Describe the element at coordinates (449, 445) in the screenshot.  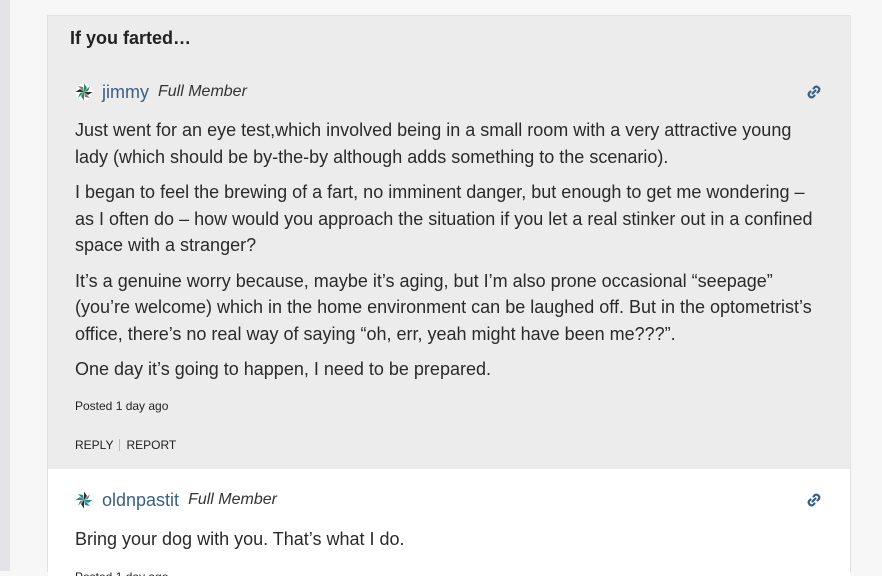
I see `post-actions: REPLY REPORT` at that location.